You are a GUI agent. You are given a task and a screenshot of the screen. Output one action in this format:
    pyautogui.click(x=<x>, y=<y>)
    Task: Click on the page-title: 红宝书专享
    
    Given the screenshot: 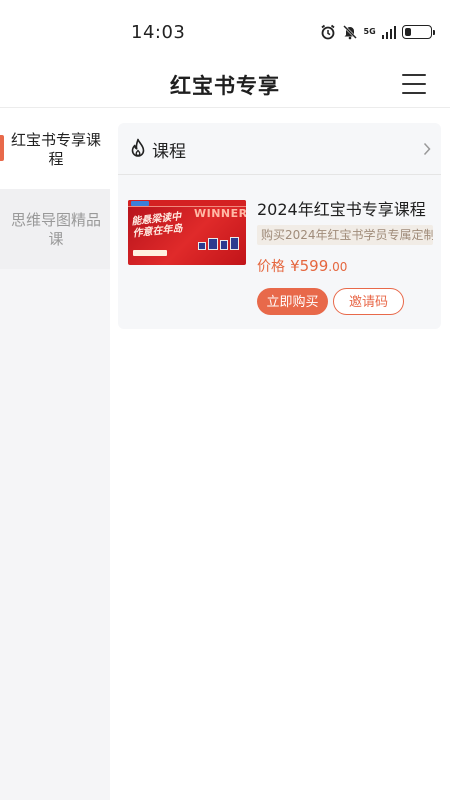 What is the action you would take?
    pyautogui.click(x=225, y=86)
    